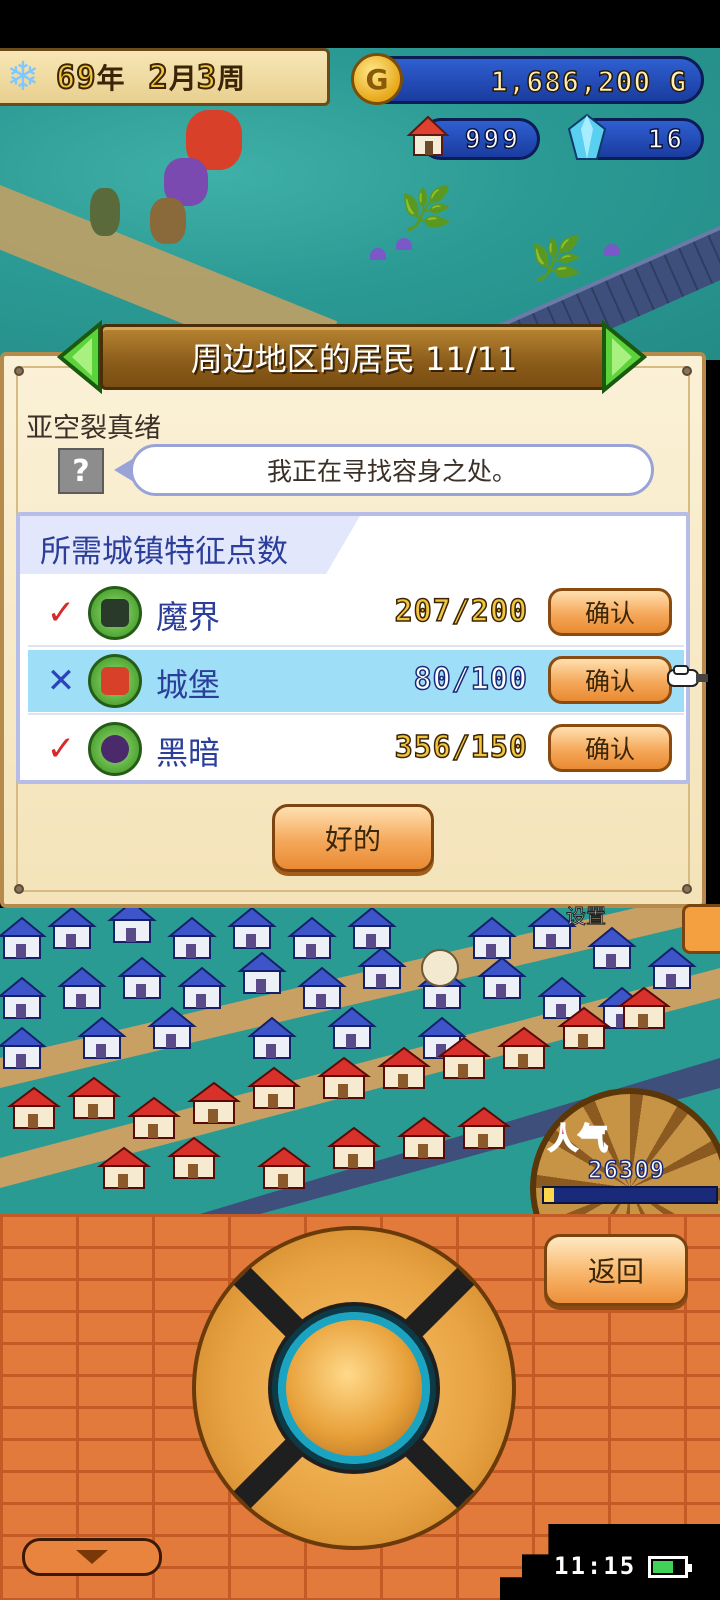  Describe the element at coordinates (690, 1568) in the screenshot. I see `battery-tip` at that location.